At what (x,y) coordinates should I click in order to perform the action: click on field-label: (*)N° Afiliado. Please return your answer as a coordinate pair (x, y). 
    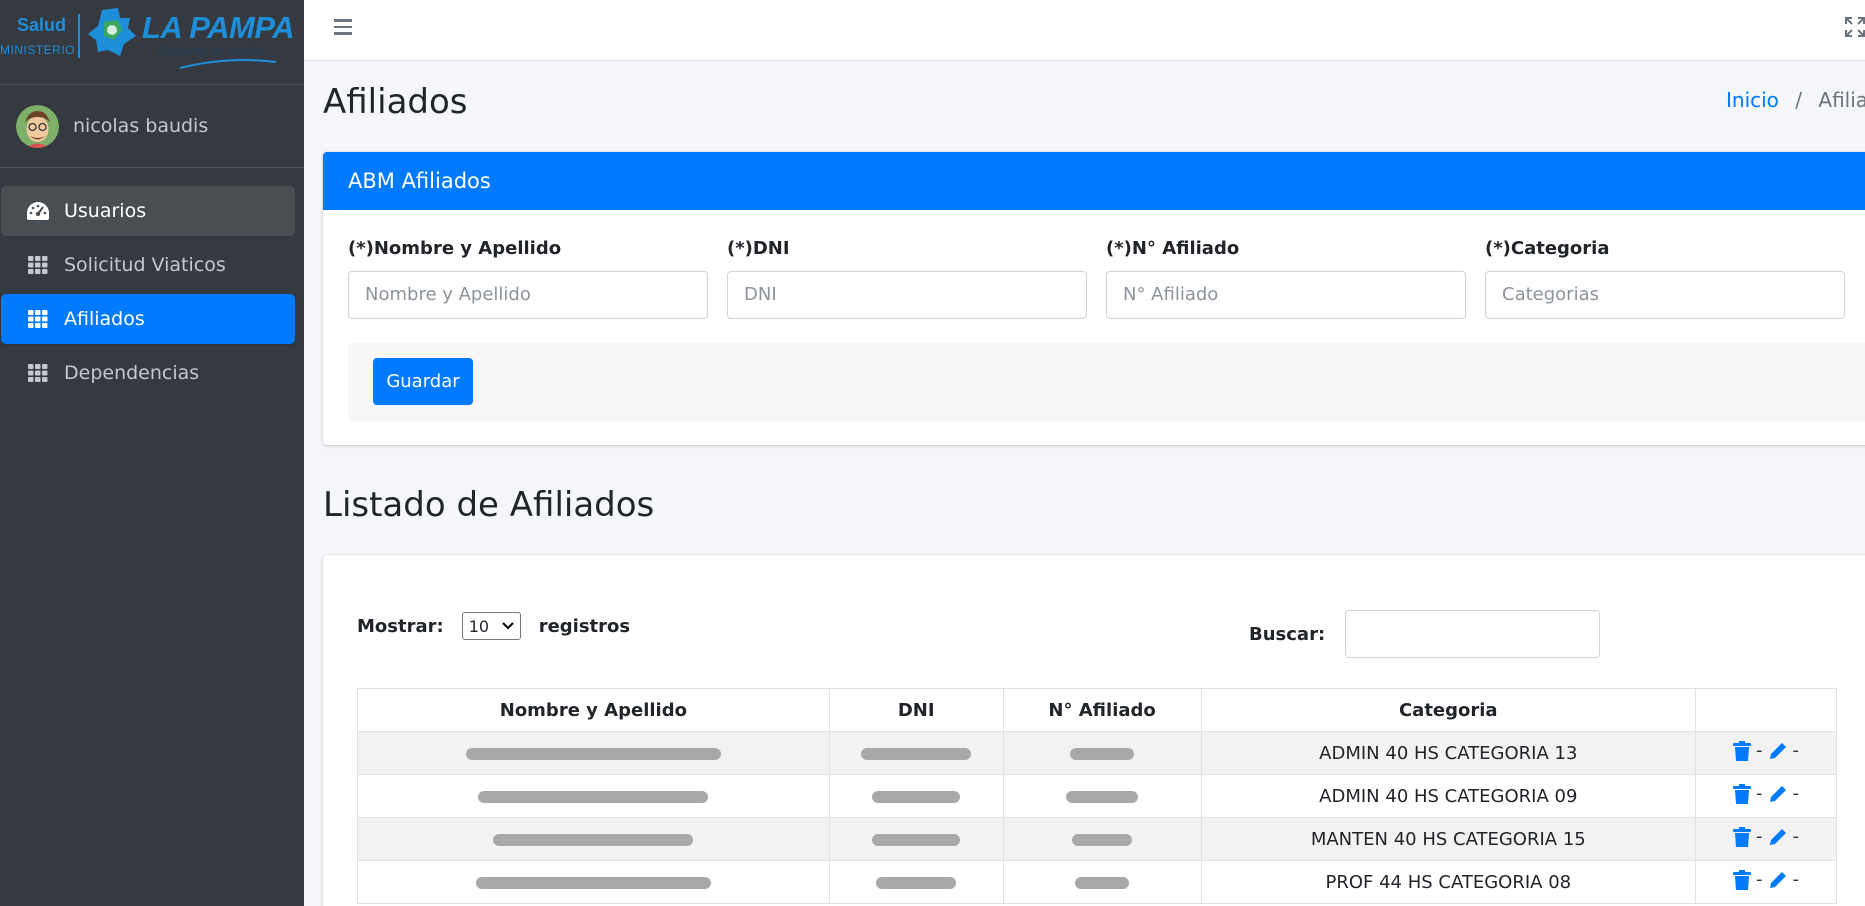
    Looking at the image, I should click on (1173, 248).